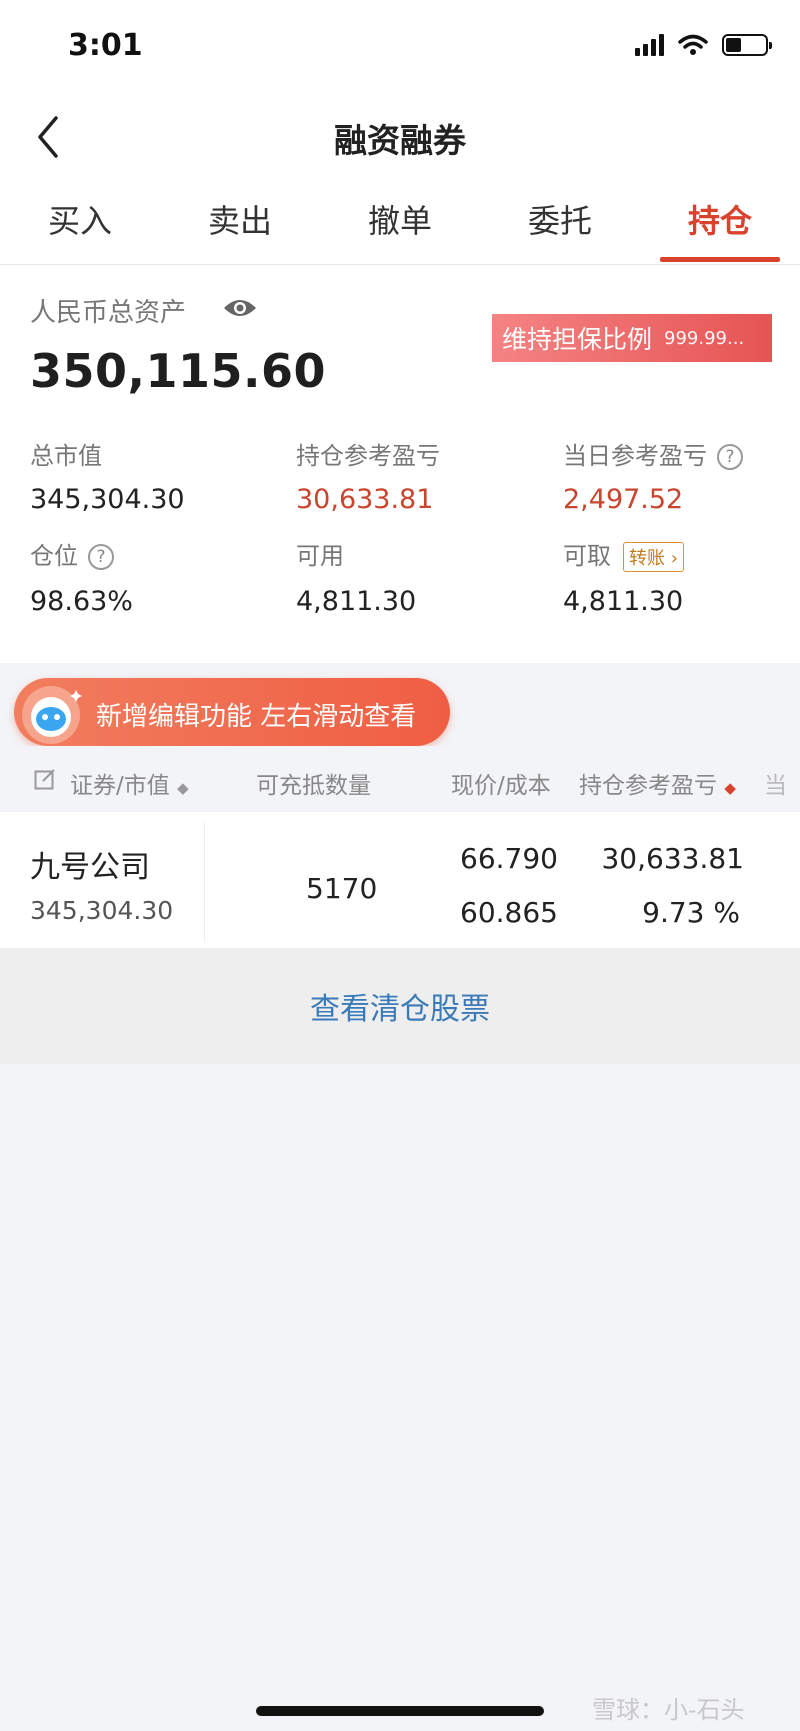 The height and width of the screenshot is (1731, 800). I want to click on maintenance-ratio-label: 维持担保比例, so click(577, 339).